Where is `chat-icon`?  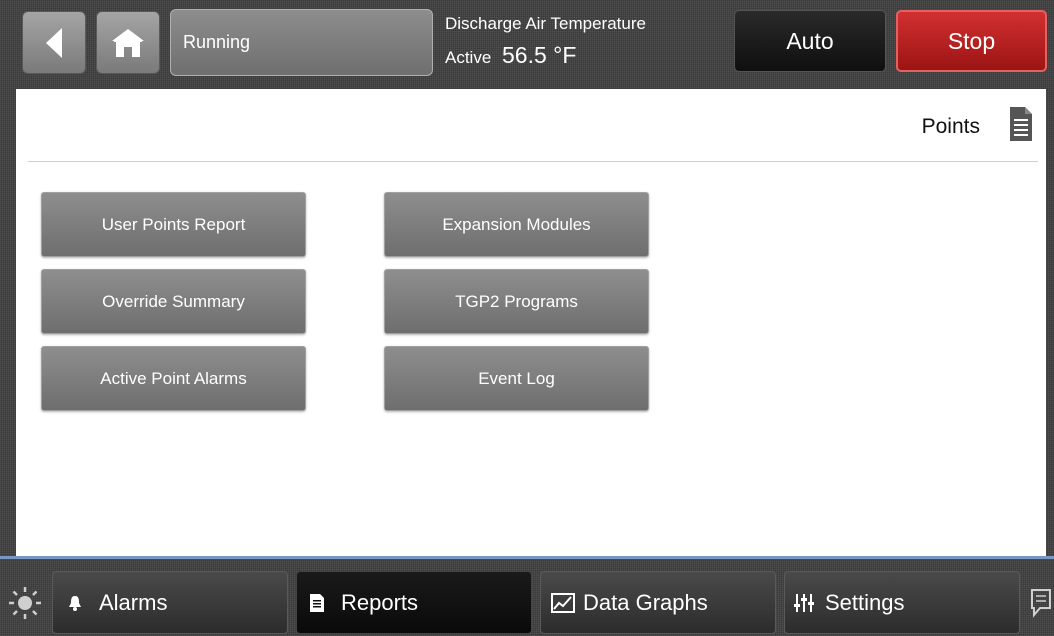 chat-icon is located at coordinates (1041, 603).